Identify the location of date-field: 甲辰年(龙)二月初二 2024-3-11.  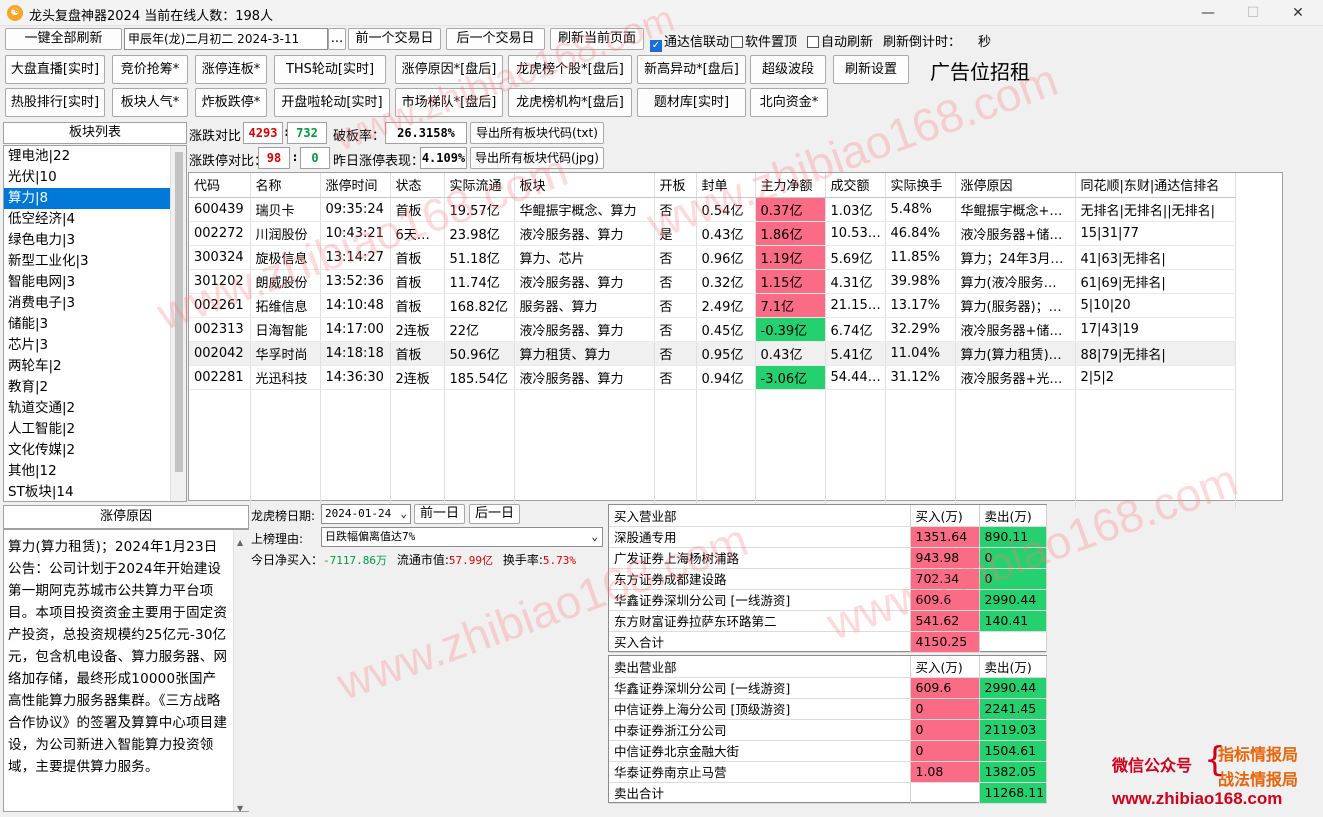
(226, 39).